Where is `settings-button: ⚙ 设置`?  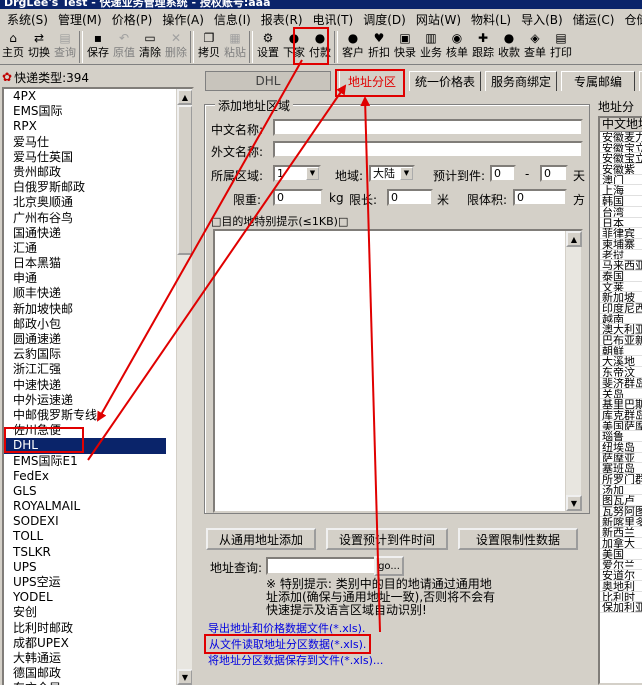
settings-button: ⚙ 设置 is located at coordinates (268, 46).